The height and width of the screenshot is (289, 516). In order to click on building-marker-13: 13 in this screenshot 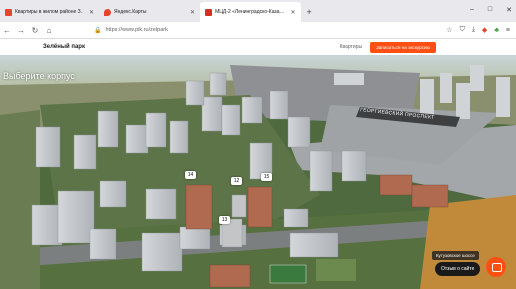, I will do `click(224, 220)`.